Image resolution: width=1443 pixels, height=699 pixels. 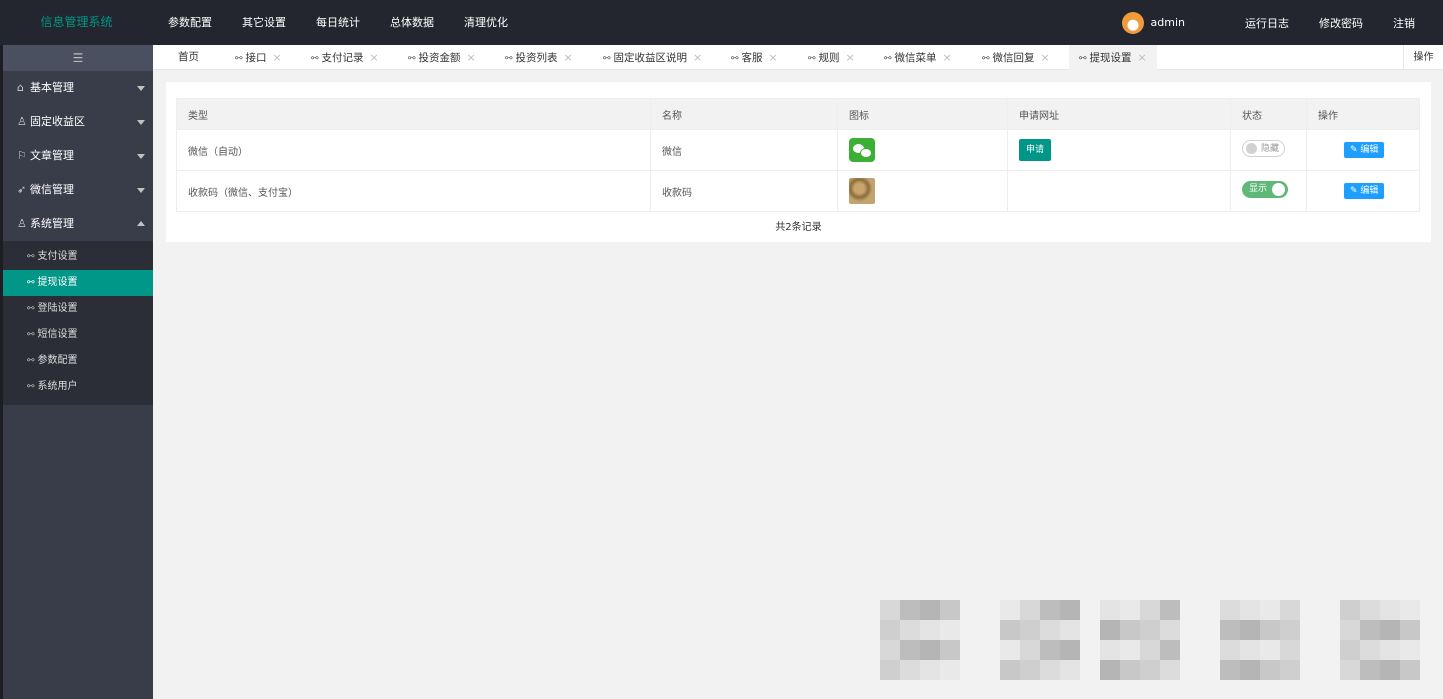 I want to click on tab-invest-list: ⚯ 投资列表 ×, so click(x=539, y=57).